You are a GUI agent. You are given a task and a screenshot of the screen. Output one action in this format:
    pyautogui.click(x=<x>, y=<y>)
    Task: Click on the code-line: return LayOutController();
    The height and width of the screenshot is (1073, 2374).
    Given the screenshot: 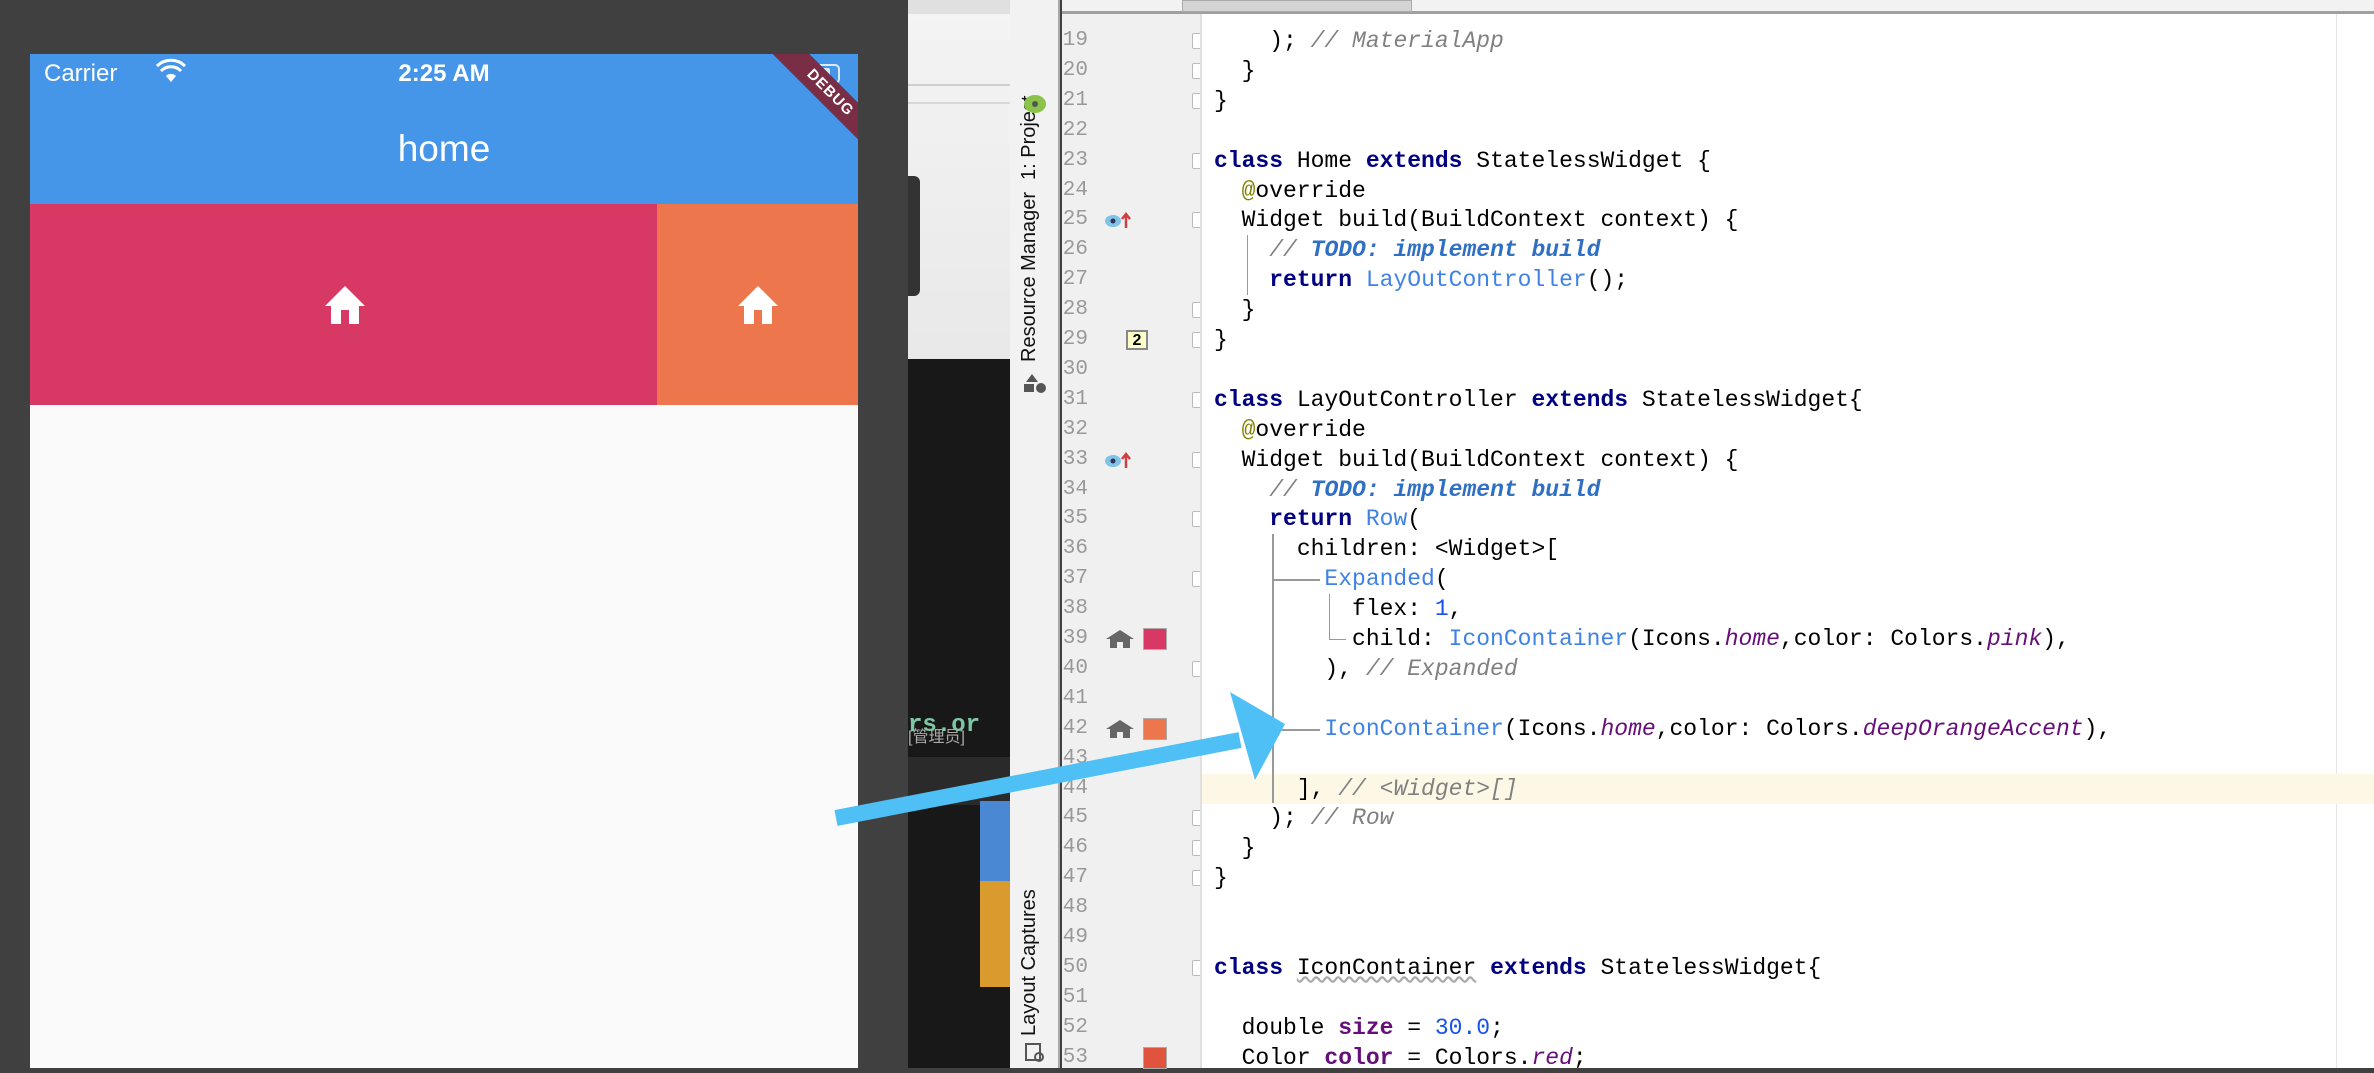 What is the action you would take?
    pyautogui.click(x=1421, y=280)
    